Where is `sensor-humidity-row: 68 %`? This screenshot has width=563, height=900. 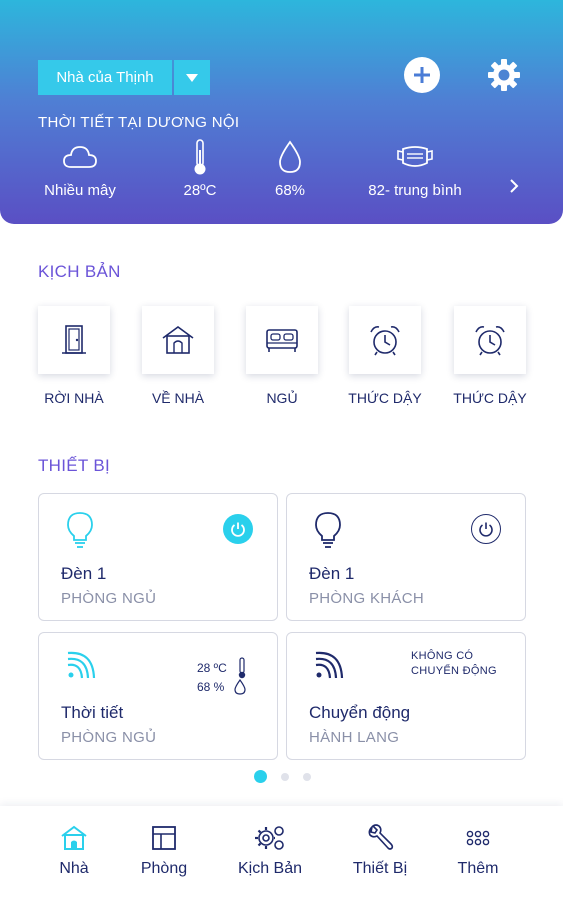 sensor-humidity-row: 68 % is located at coordinates (221, 687).